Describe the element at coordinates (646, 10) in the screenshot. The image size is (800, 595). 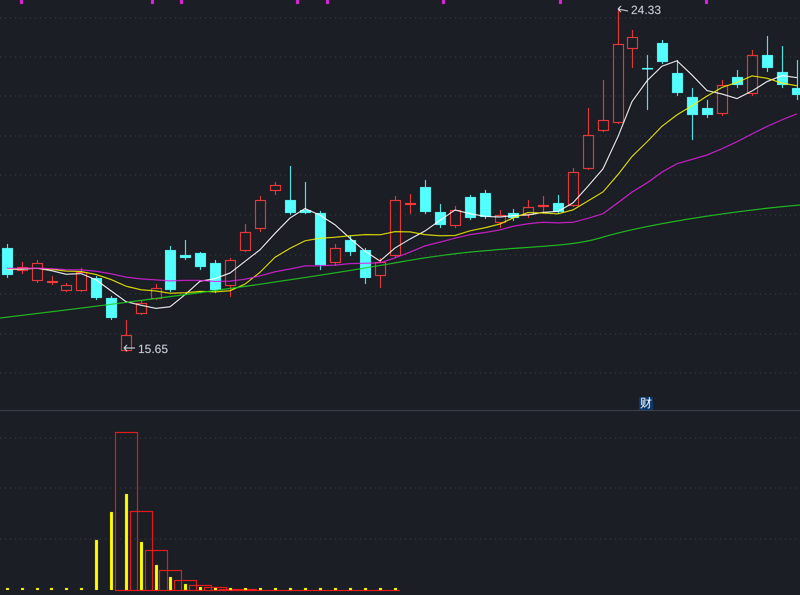
I see `high-price-label: 24.33` at that location.